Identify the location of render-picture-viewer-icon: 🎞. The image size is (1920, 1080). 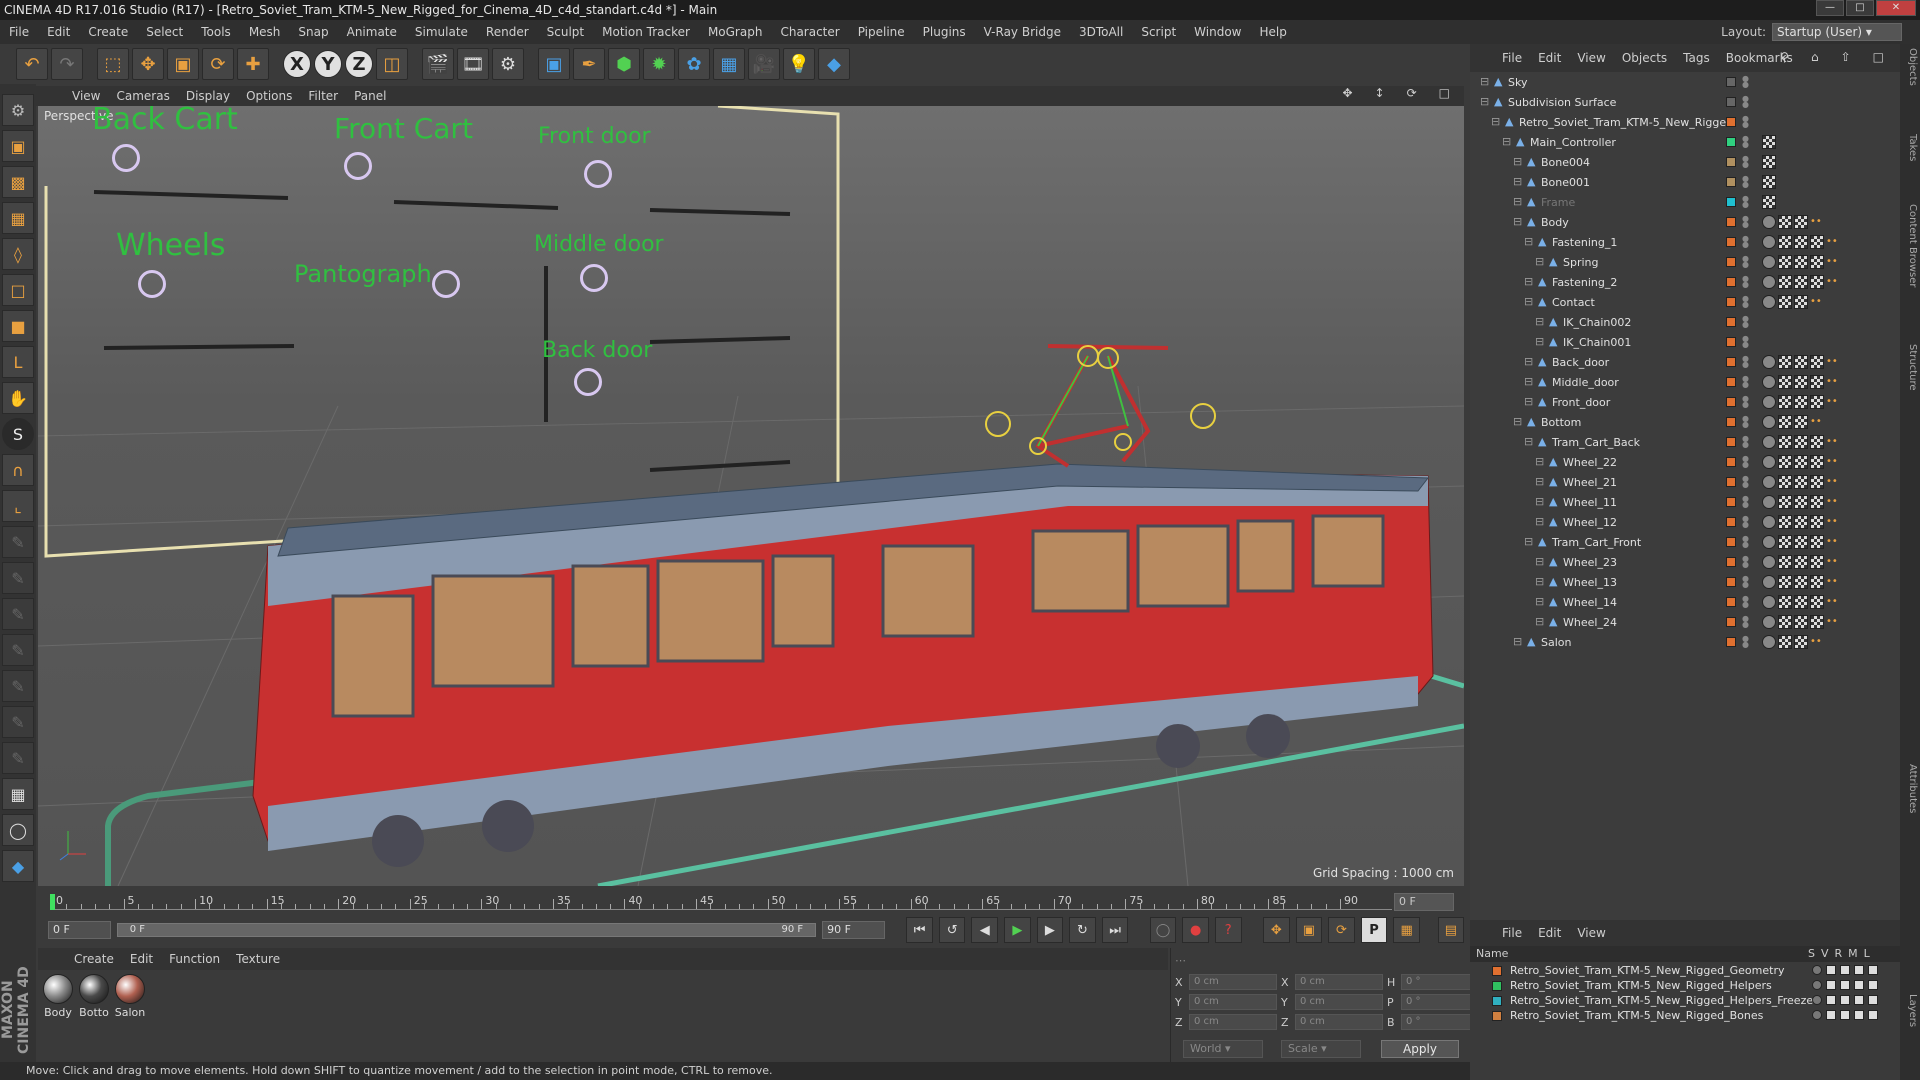
(473, 64).